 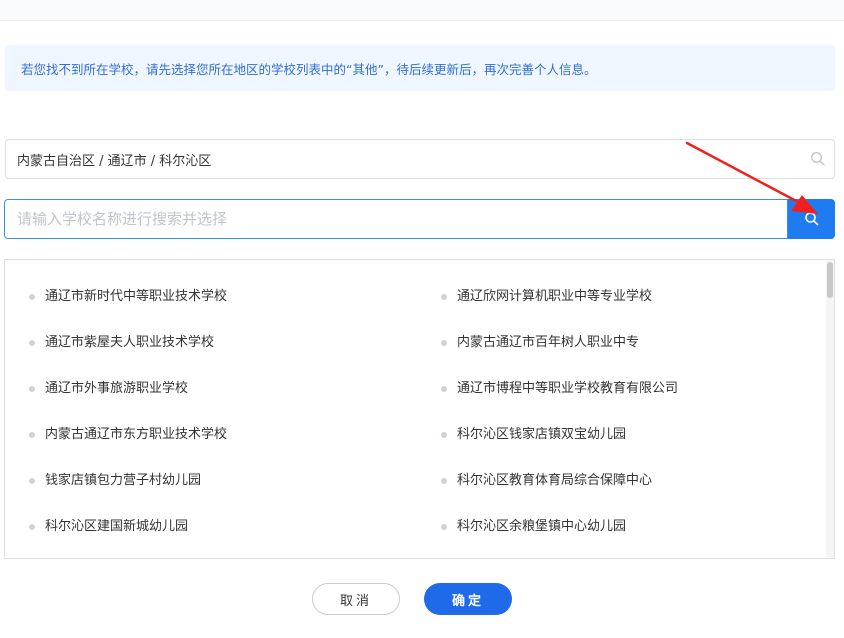 I want to click on school-list-item: 内蒙古通辽市百年树人职业中专, so click(x=540, y=343).